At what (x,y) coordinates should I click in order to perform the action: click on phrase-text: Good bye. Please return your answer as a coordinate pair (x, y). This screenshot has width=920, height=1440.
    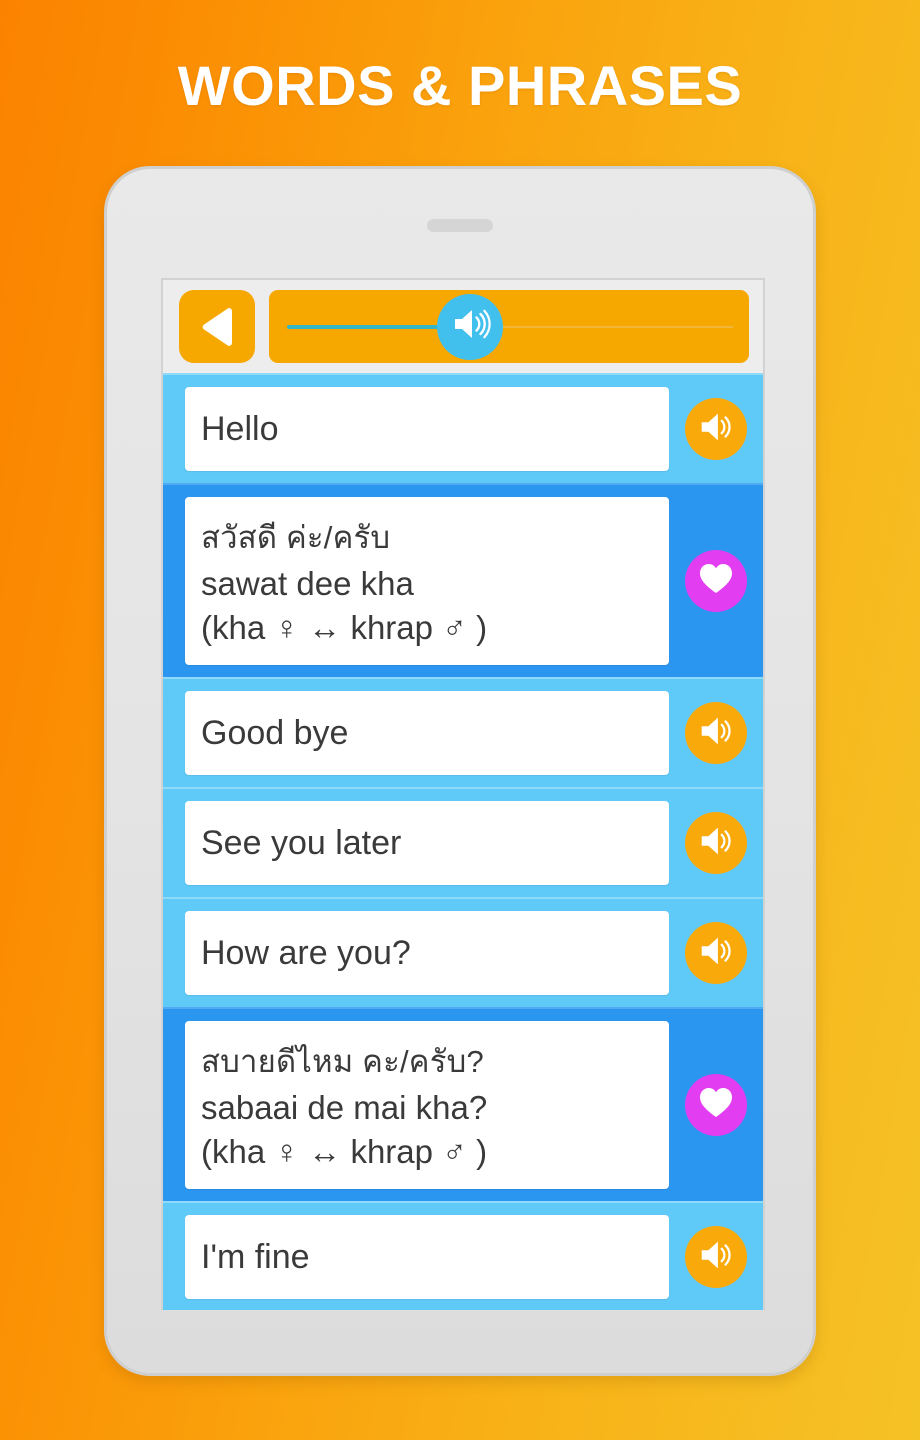
    Looking at the image, I should click on (275, 733).